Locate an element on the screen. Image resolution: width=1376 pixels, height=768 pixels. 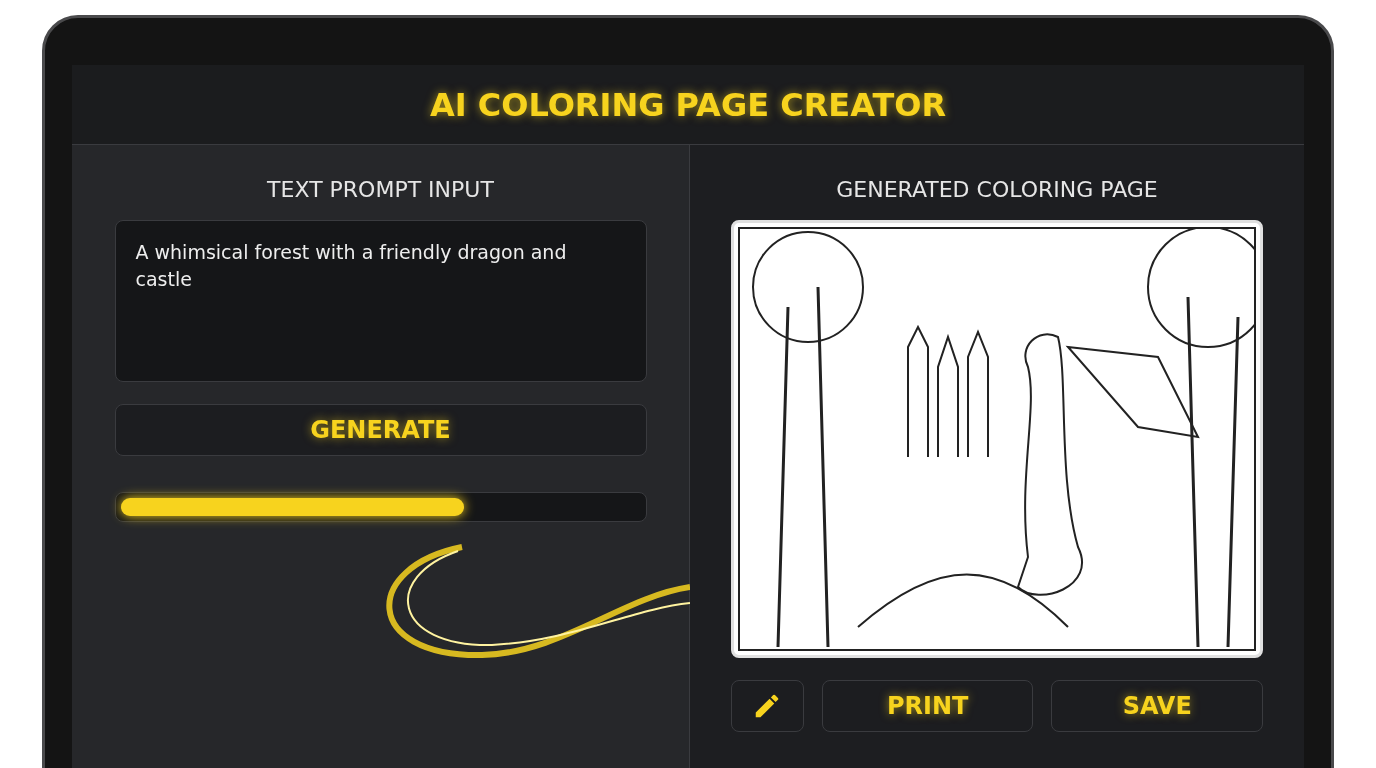
action-button: SAVE is located at coordinates (1157, 706).